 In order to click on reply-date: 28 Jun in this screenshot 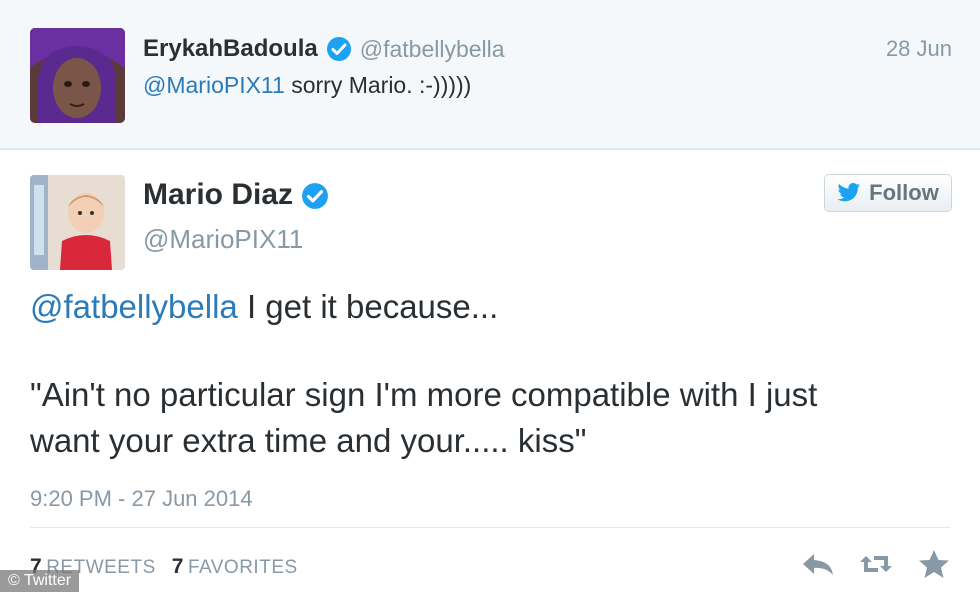, I will do `click(919, 49)`.